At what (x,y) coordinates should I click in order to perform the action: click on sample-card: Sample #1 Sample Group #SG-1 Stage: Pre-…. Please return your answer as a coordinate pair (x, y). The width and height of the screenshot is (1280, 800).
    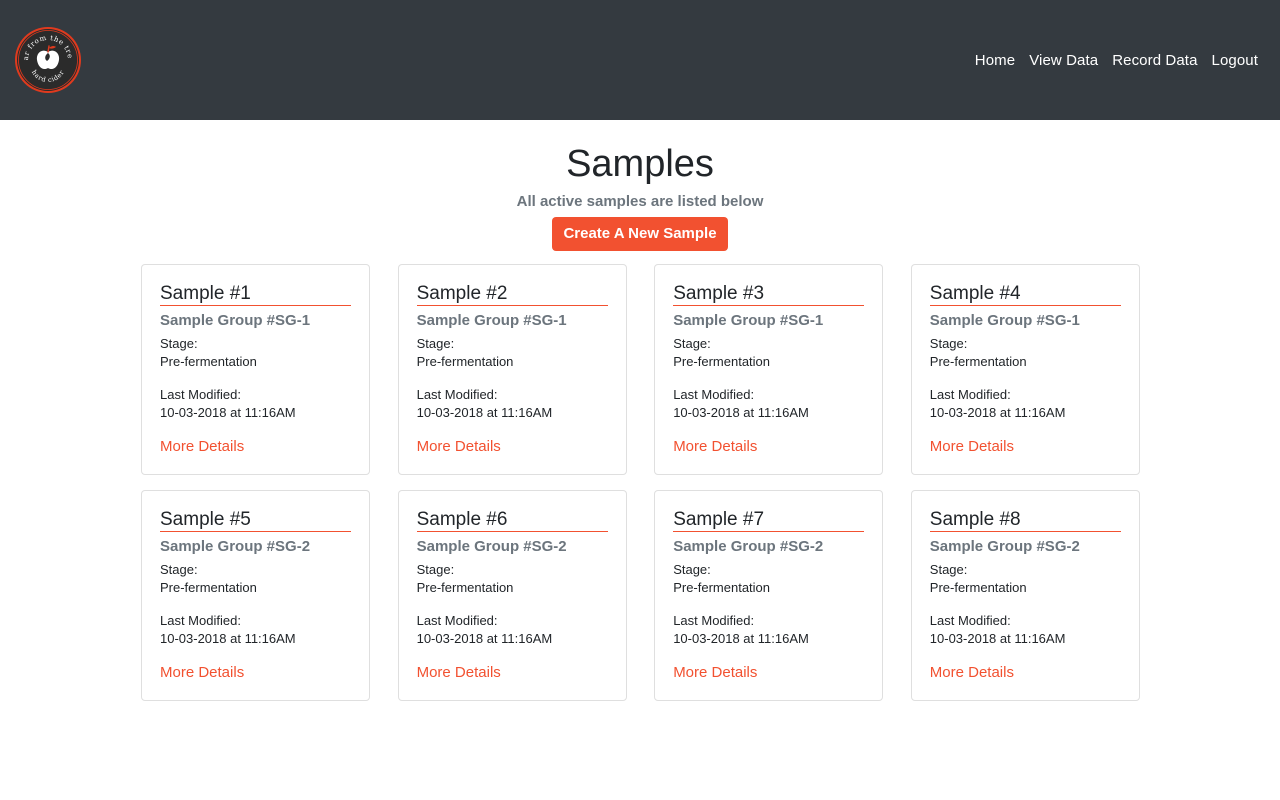
    Looking at the image, I should click on (255, 369).